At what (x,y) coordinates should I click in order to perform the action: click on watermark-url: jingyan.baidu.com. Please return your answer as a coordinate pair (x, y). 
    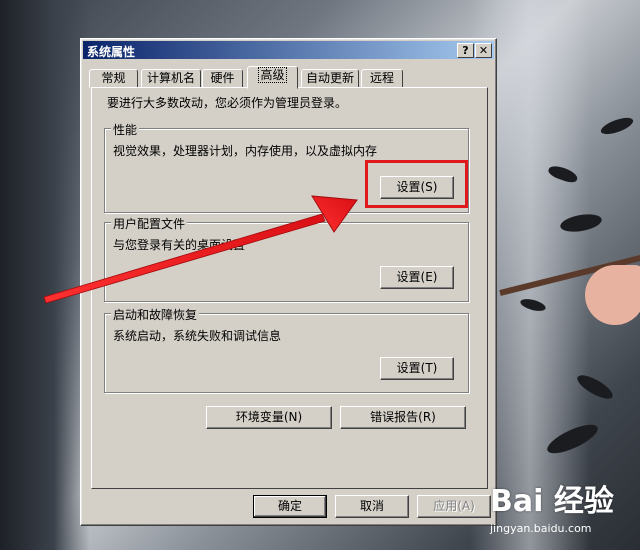
    Looking at the image, I should click on (541, 528).